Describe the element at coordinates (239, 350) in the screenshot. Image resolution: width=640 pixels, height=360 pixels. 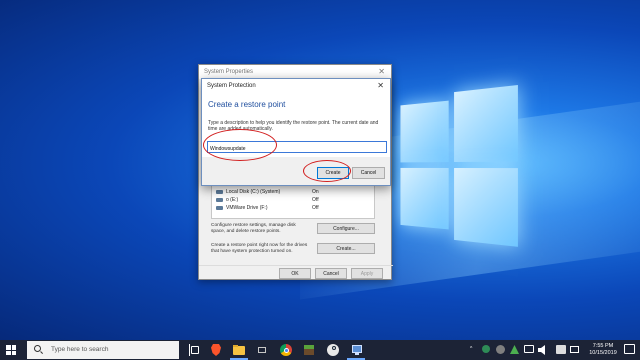
I see `file-explorer-icon` at that location.